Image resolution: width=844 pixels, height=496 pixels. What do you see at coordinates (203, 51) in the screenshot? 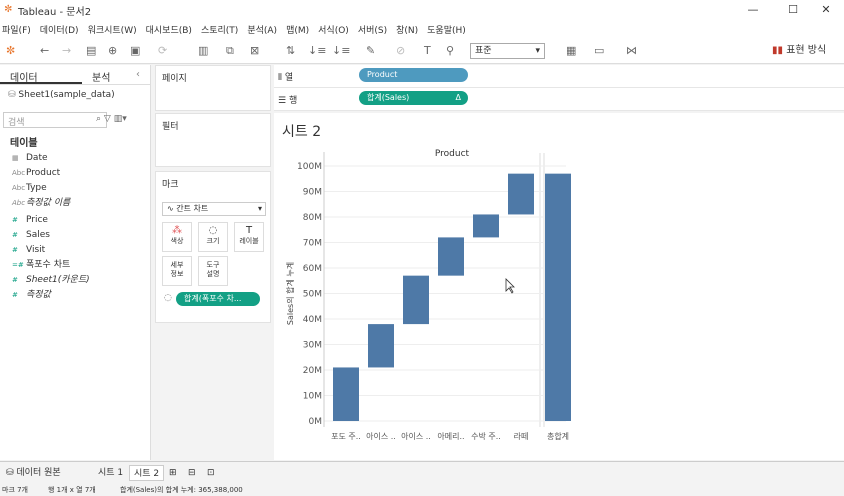
I see `new-worksheet-icon: ▥` at bounding box center [203, 51].